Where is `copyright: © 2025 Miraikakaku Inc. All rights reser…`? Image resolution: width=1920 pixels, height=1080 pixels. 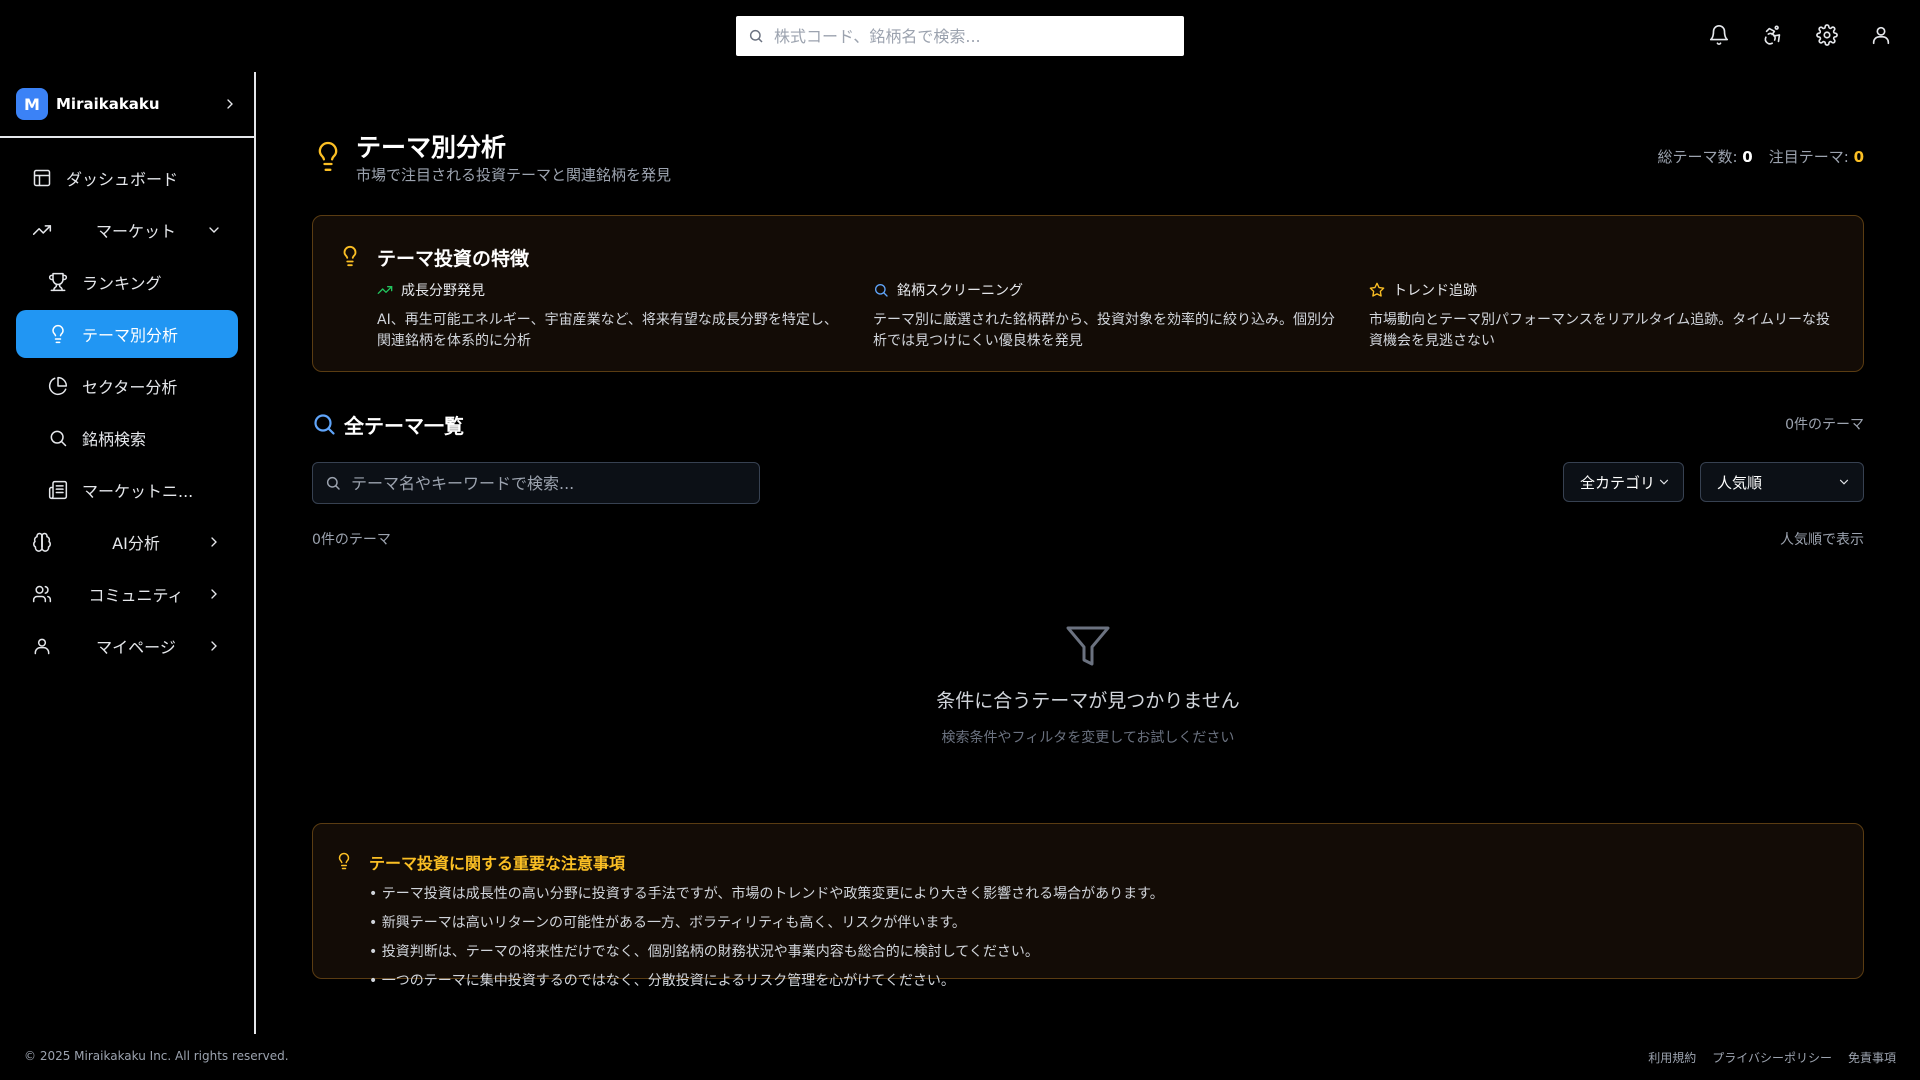 copyright: © 2025 Miraikakaku Inc. All rights reser… is located at coordinates (156, 1056).